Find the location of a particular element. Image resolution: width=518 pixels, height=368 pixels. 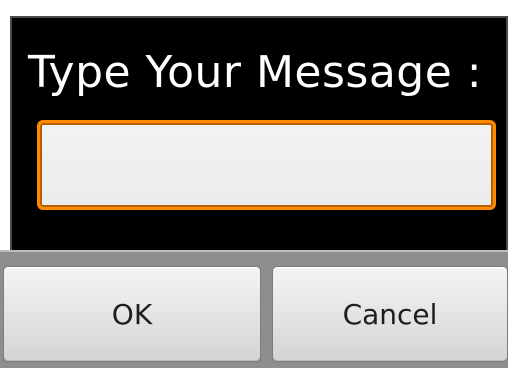

cancel-button: Cancel is located at coordinates (390, 314).